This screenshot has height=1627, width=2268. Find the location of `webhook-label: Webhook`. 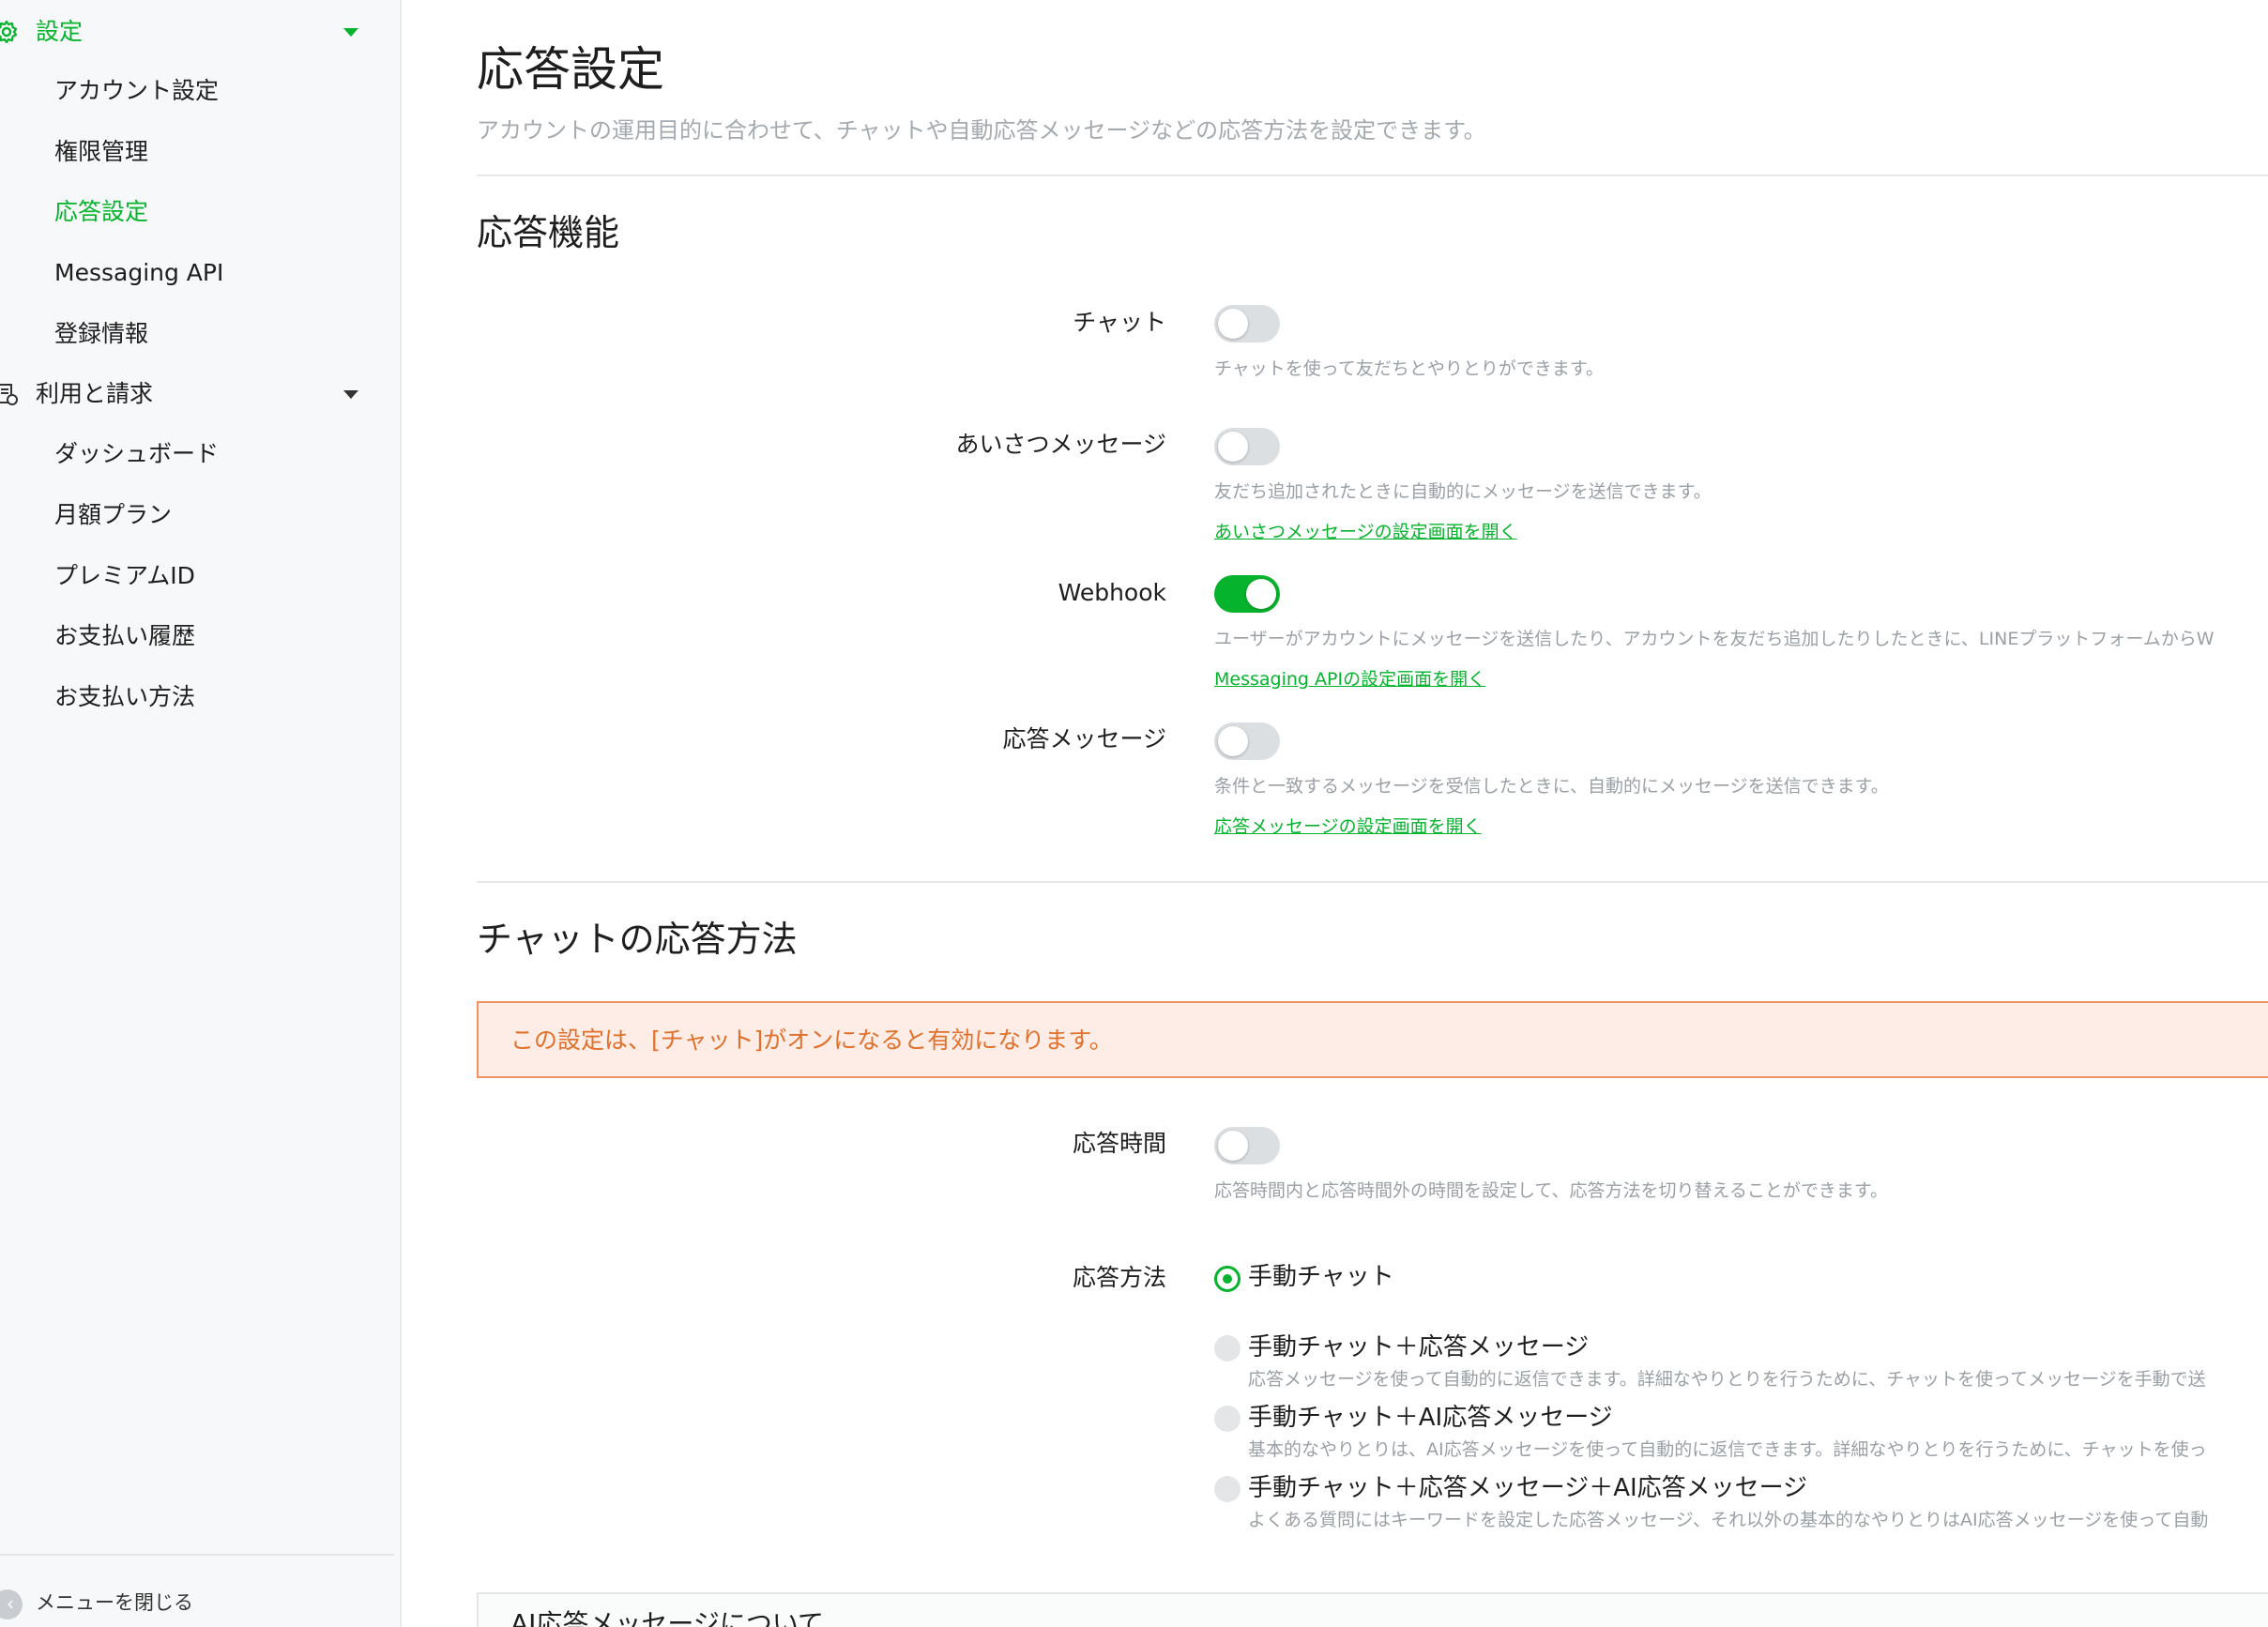

webhook-label: Webhook is located at coordinates (1112, 593).